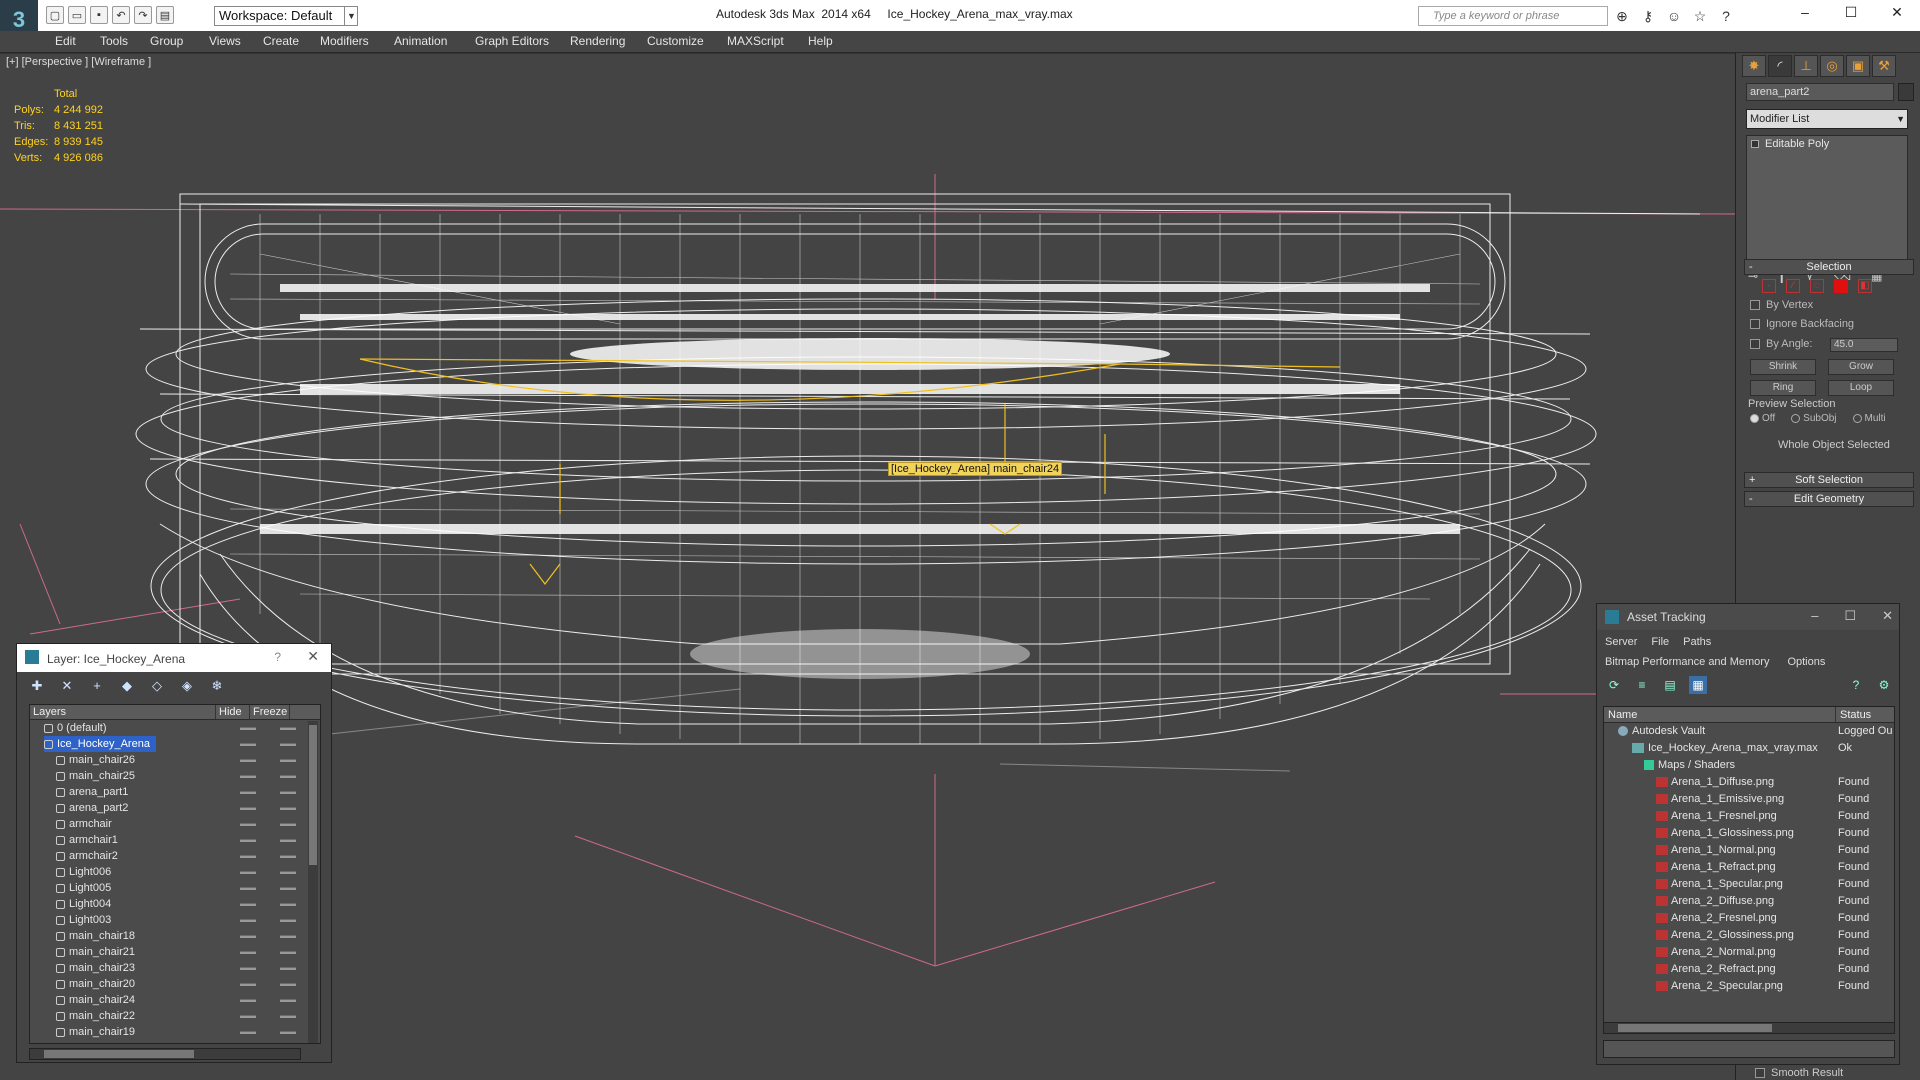 The height and width of the screenshot is (1080, 1920). I want to click on new-file-icon: ▢, so click(55, 15).